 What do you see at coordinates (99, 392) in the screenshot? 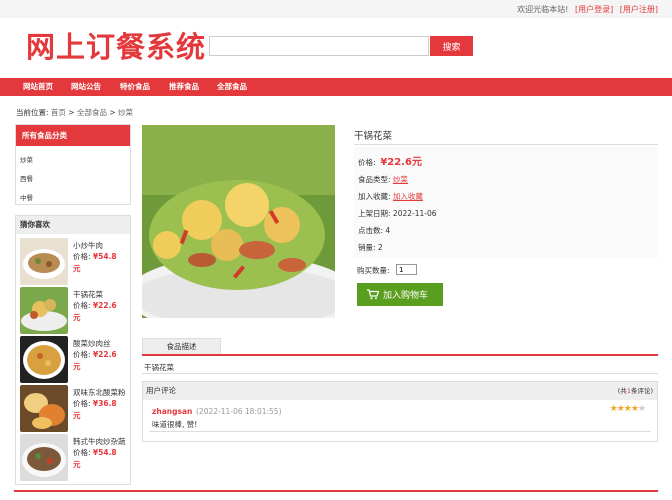
I see `recommend-item-name: 双味东北酸菜粉` at bounding box center [99, 392].